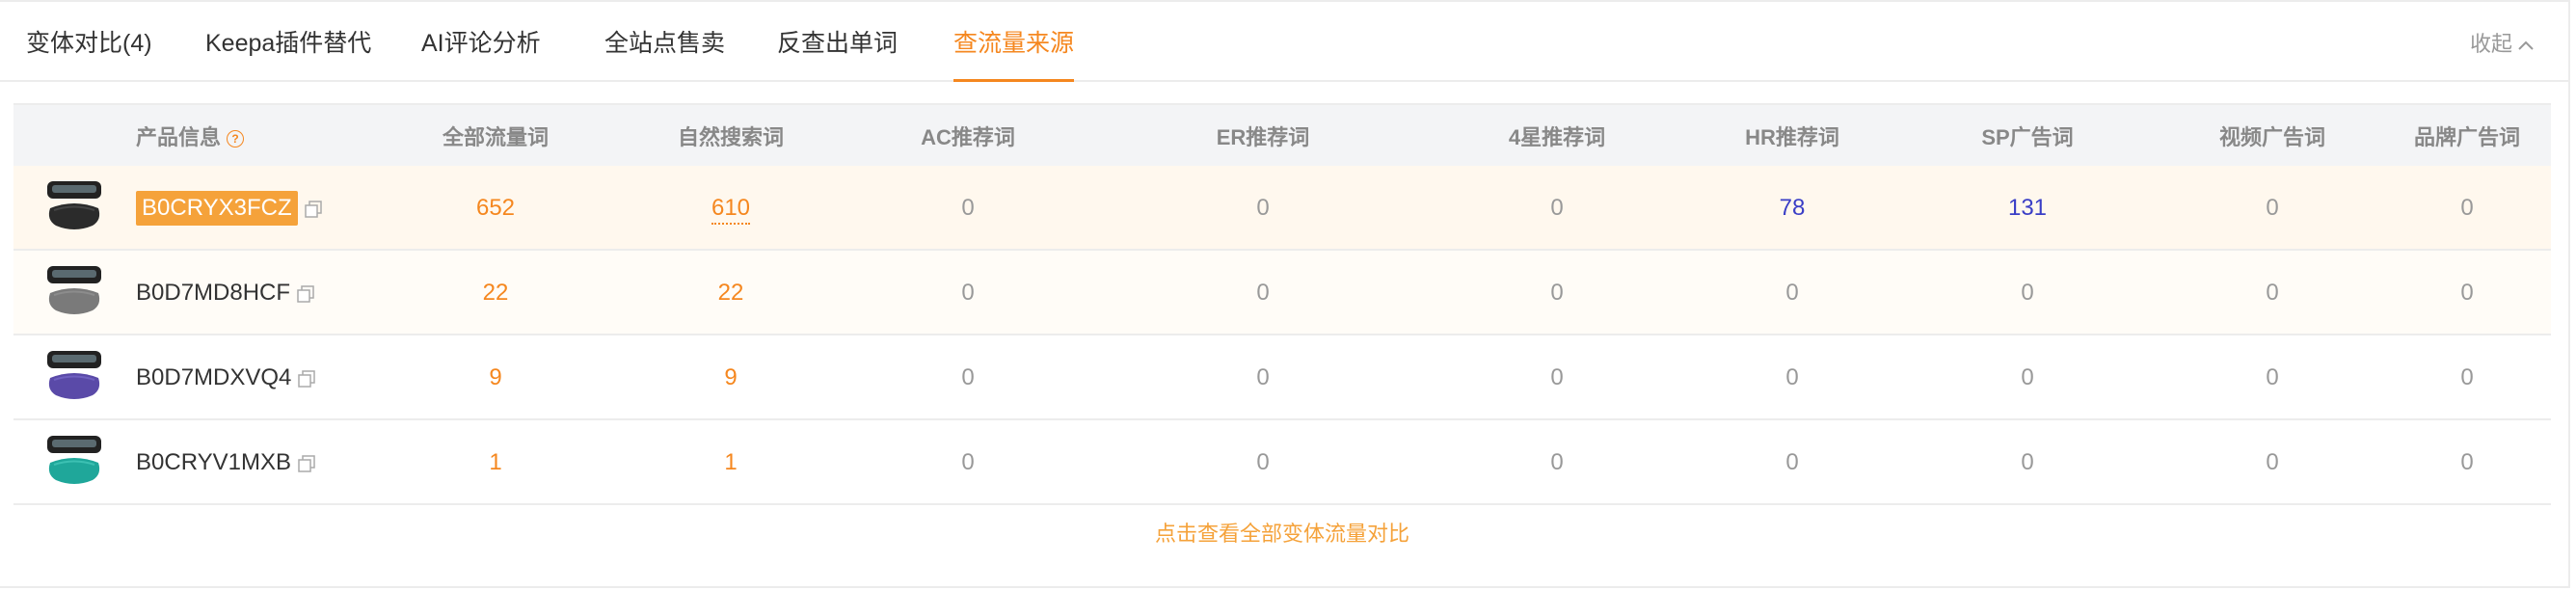 The image size is (2576, 590). I want to click on collapse-label: 收起, so click(2491, 44).